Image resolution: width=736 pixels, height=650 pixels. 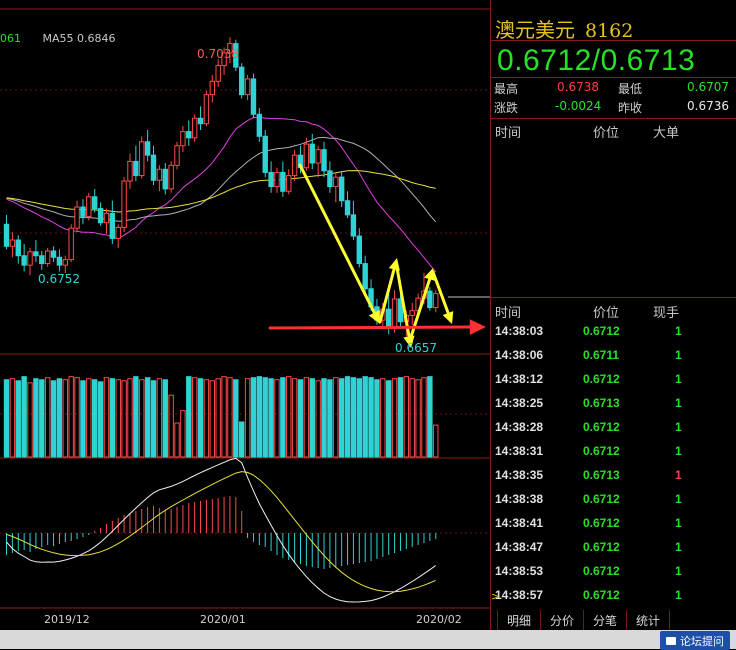 I want to click on instrument-name: 澳元美元, so click(x=535, y=30).